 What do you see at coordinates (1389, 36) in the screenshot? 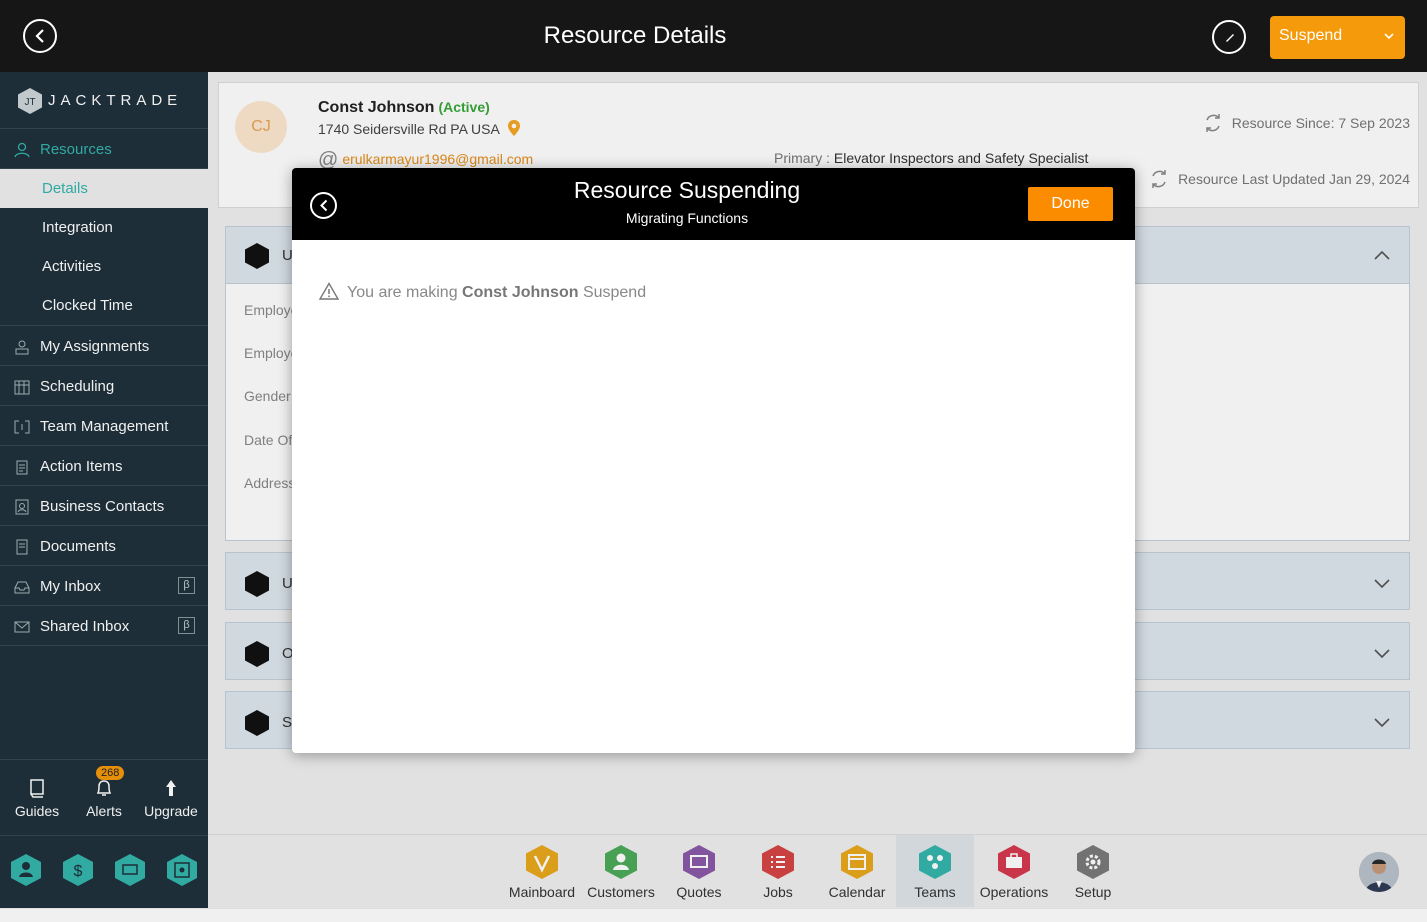
I see `chevron-down-icon` at bounding box center [1389, 36].